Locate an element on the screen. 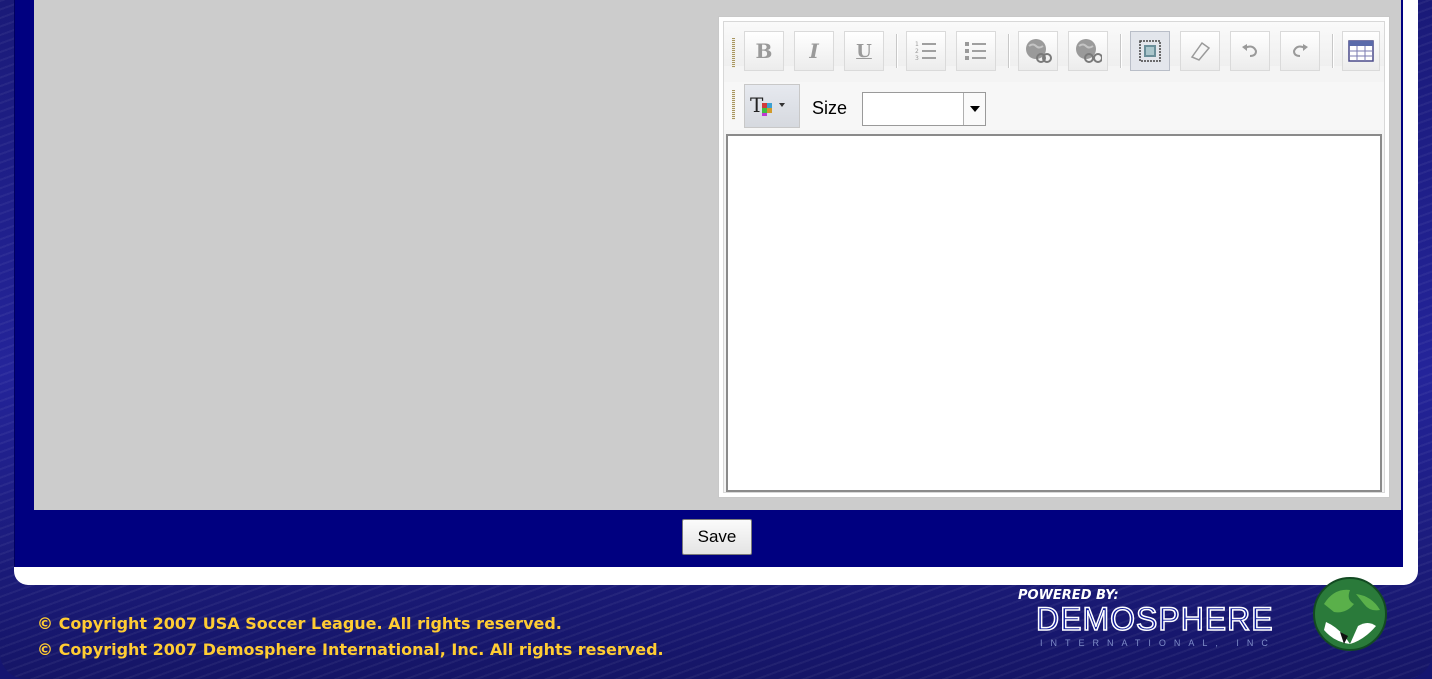 The image size is (1432, 679). unordered-list-button is located at coordinates (976, 51).